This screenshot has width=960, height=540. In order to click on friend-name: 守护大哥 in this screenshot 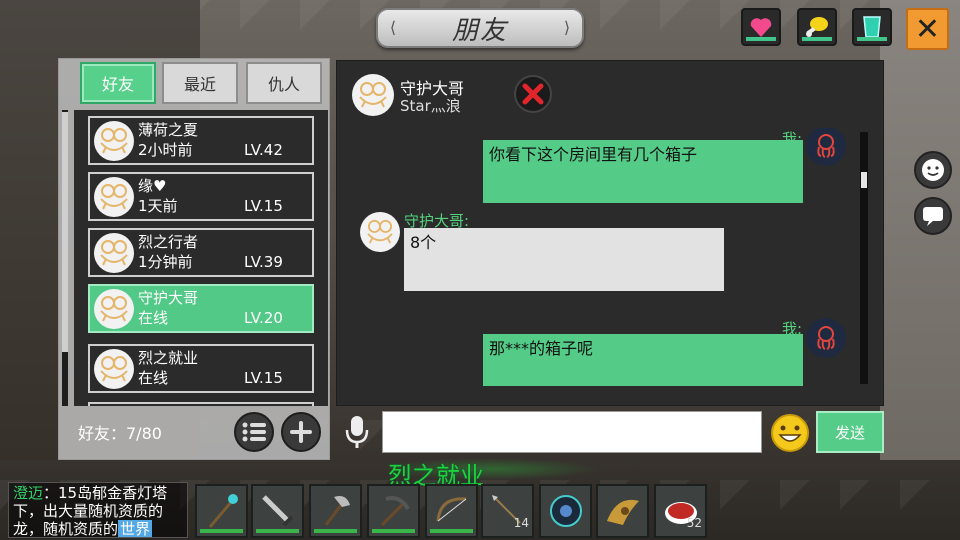, I will do `click(168, 298)`.